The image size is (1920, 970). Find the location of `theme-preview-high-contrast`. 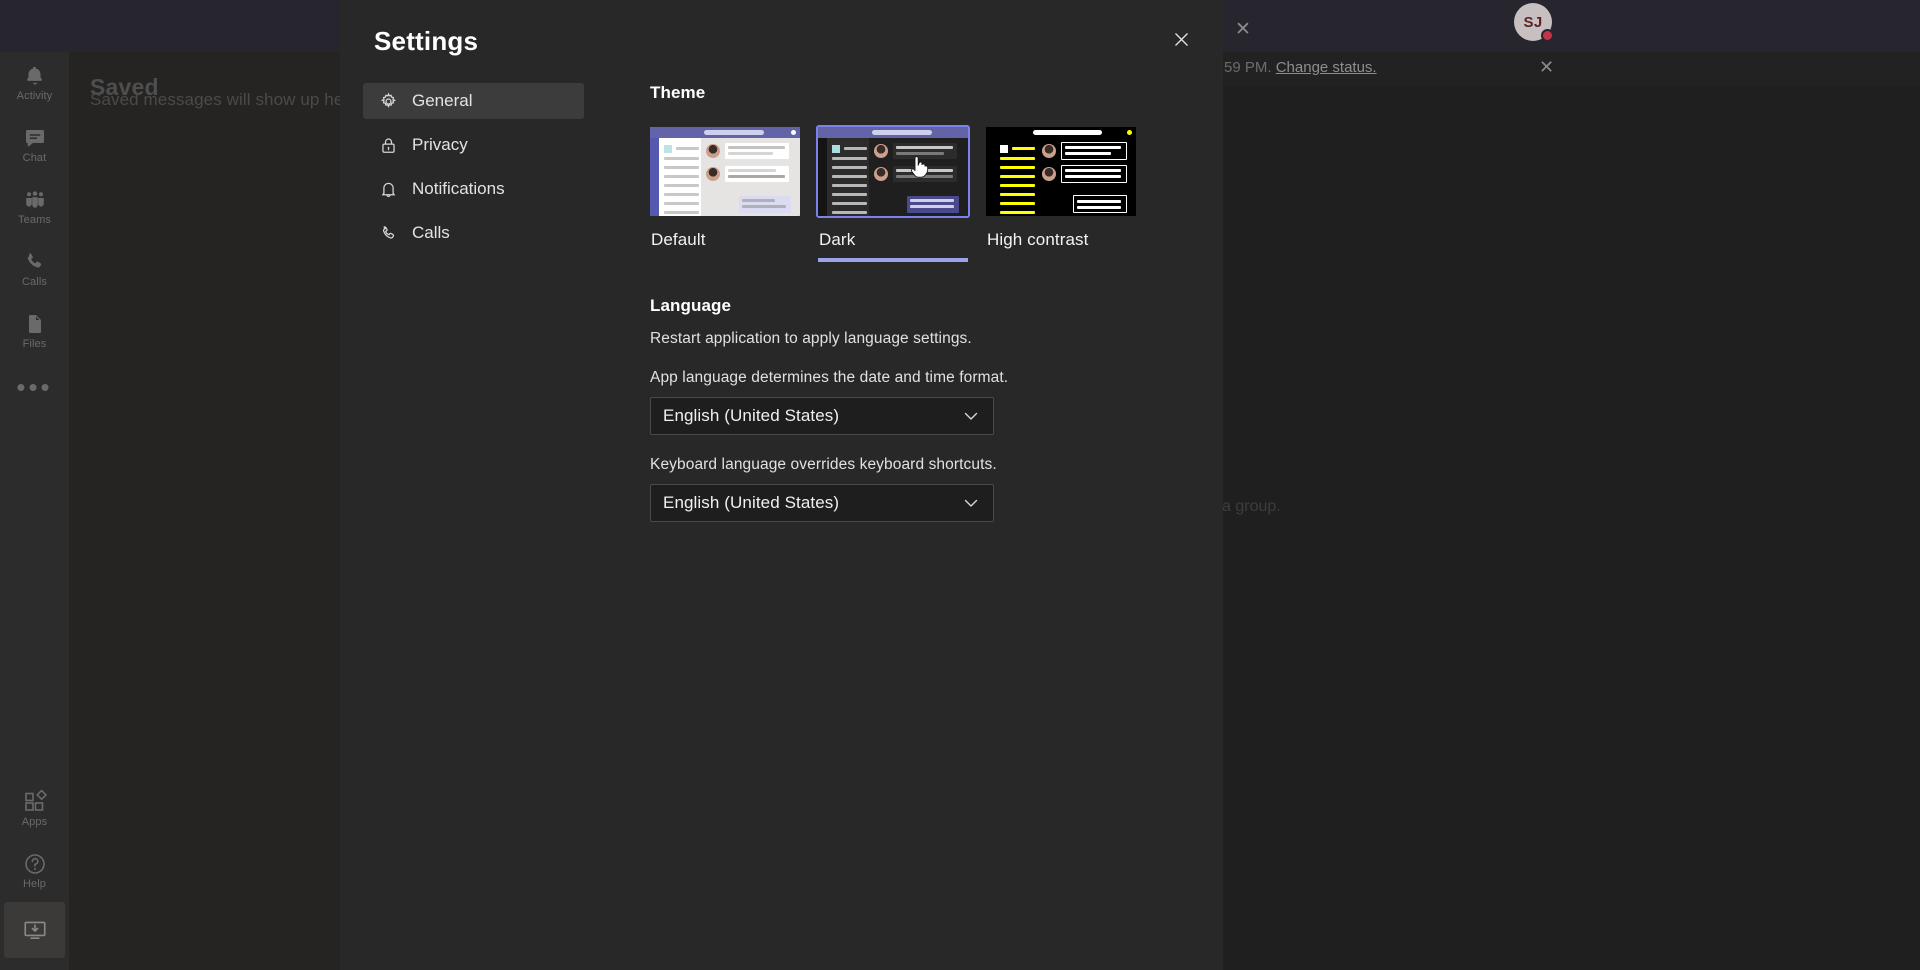

theme-preview-high-contrast is located at coordinates (1061, 171).